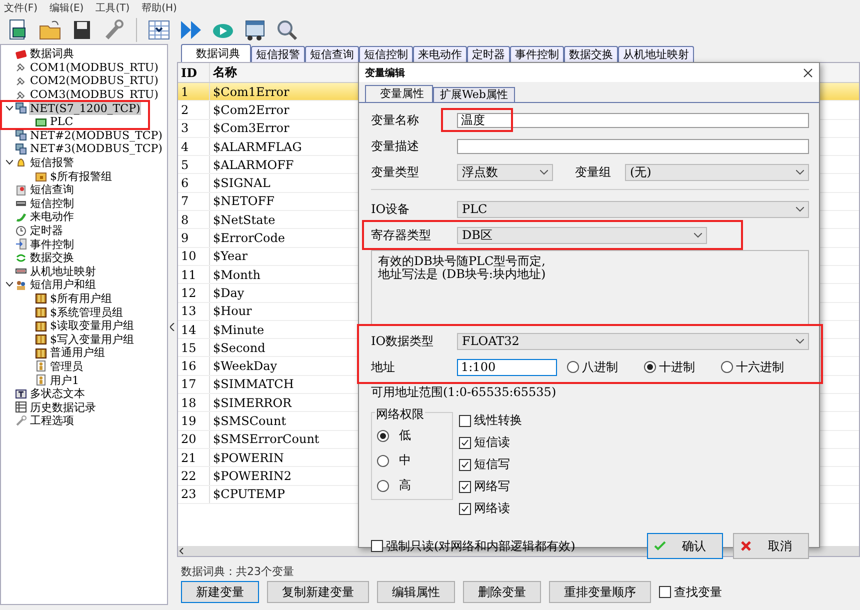 The width and height of the screenshot is (860, 610). What do you see at coordinates (462, 274) in the screenshot?
I see `hint-text: 地址写法是 (DB块号:块内地址)` at bounding box center [462, 274].